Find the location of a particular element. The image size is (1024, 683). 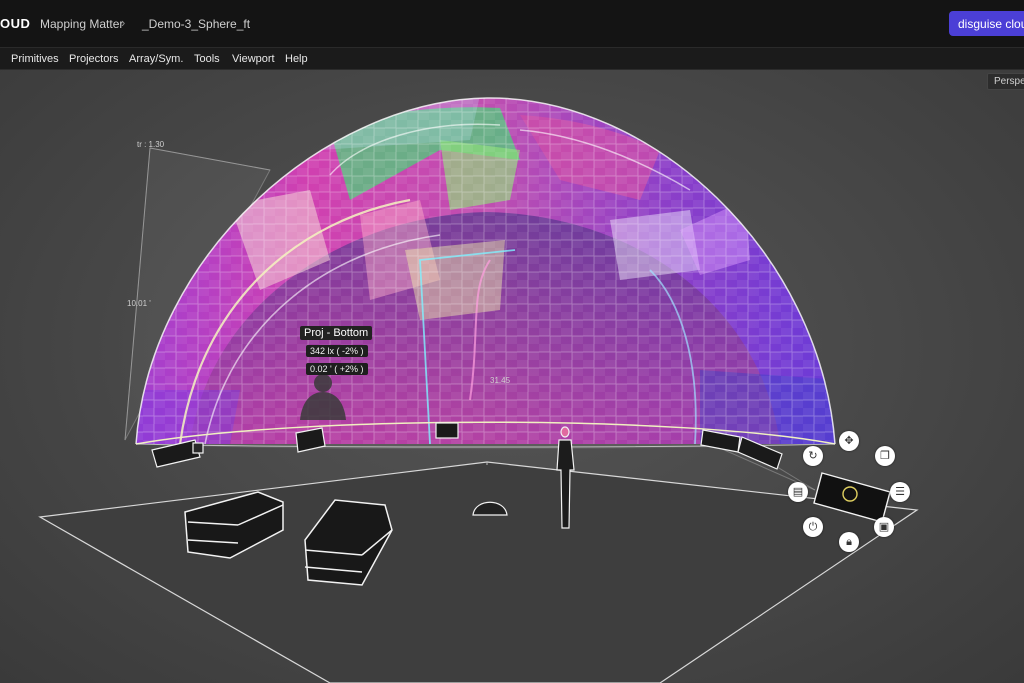

menu-help: Help is located at coordinates (296, 59).